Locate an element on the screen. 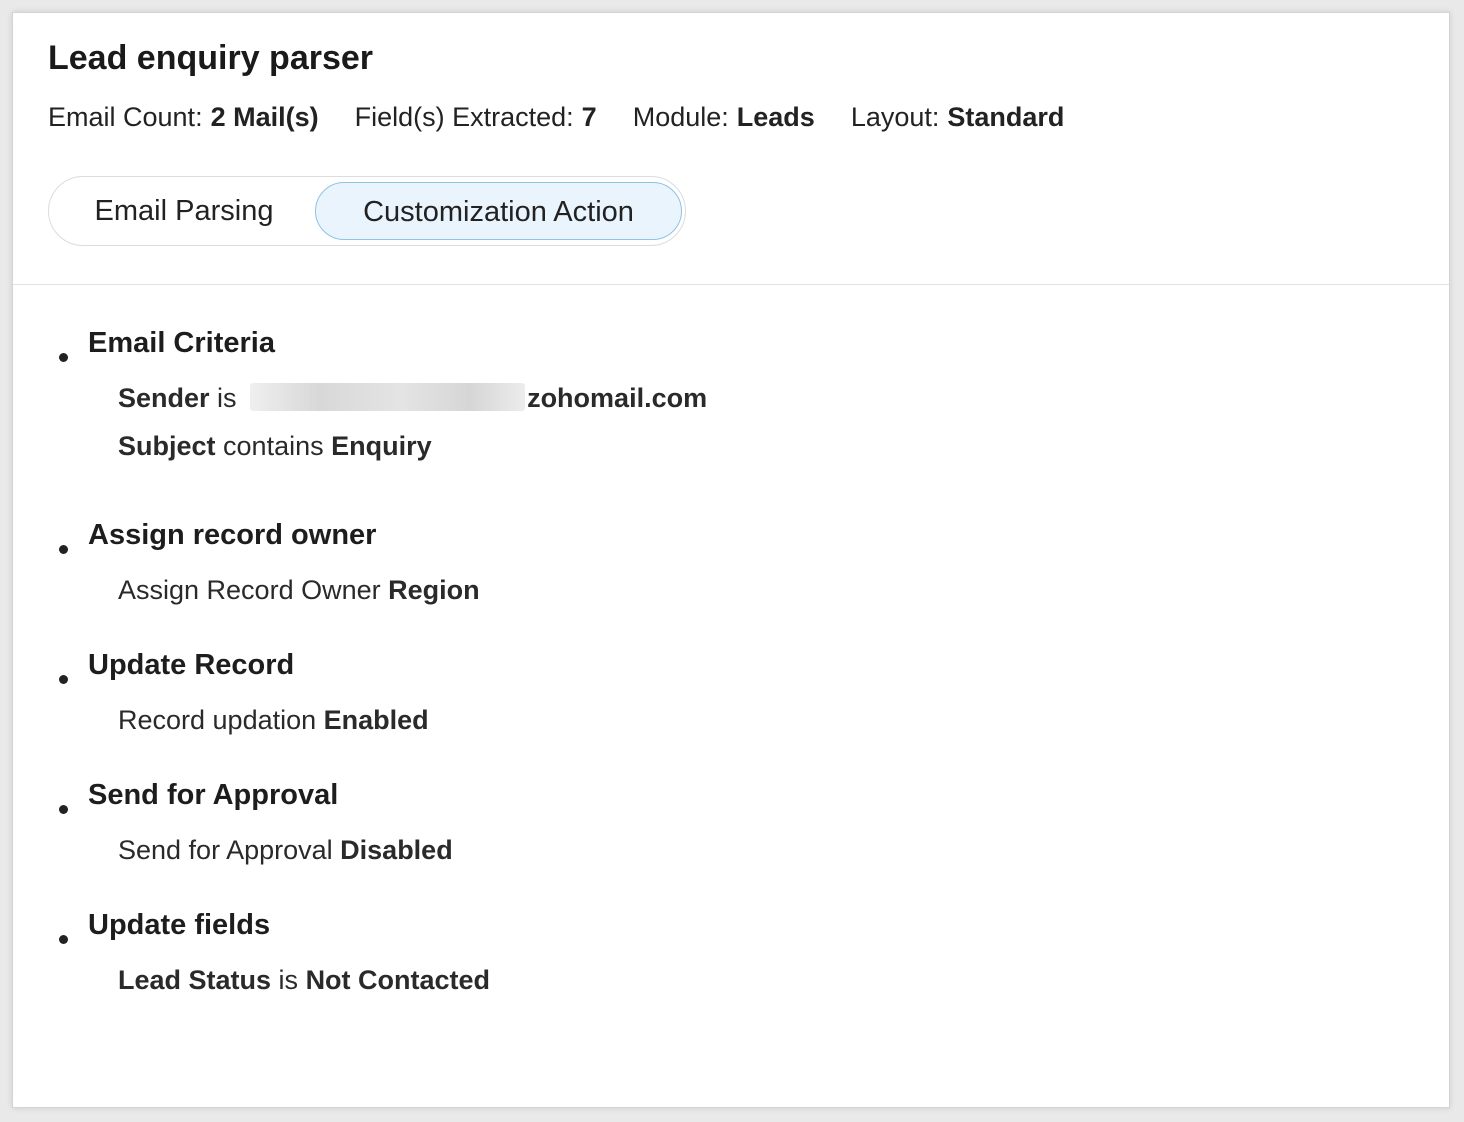 Image resolution: width=1464 pixels, height=1122 pixels. section-title: Send for Approval is located at coordinates (213, 795).